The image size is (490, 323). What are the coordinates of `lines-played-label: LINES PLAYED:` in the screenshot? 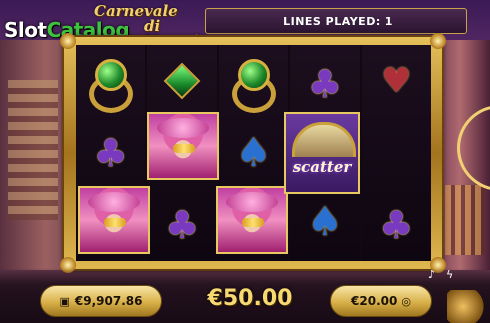 It's located at (332, 21).